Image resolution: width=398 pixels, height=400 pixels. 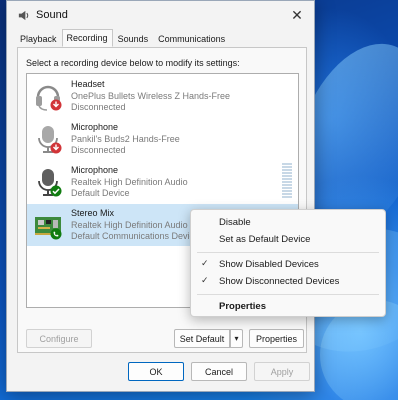 I want to click on menu-item-label: Set as Default Device, so click(x=265, y=239).